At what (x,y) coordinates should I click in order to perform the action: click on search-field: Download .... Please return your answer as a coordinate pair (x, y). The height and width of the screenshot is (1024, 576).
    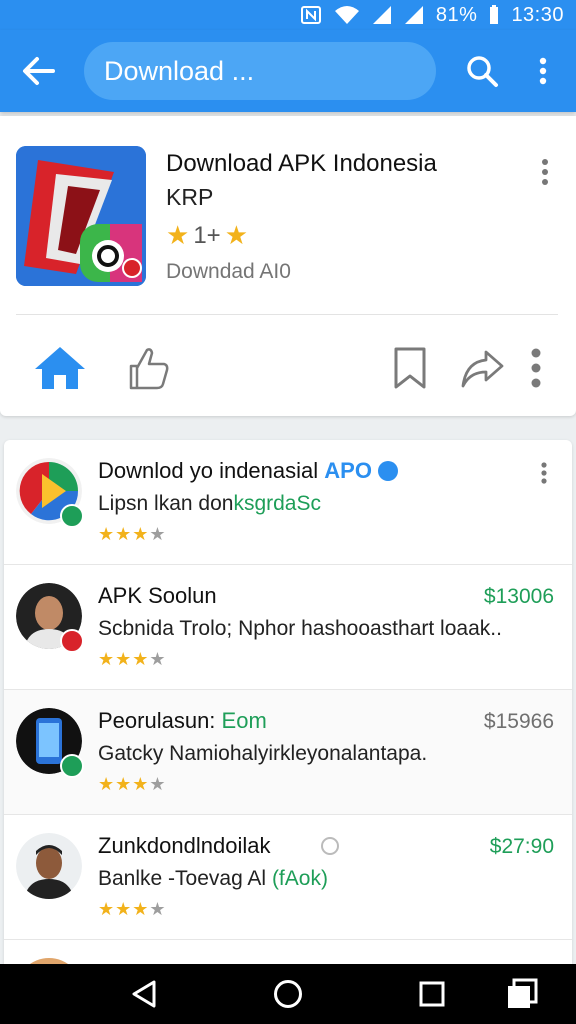
    Looking at the image, I should click on (260, 71).